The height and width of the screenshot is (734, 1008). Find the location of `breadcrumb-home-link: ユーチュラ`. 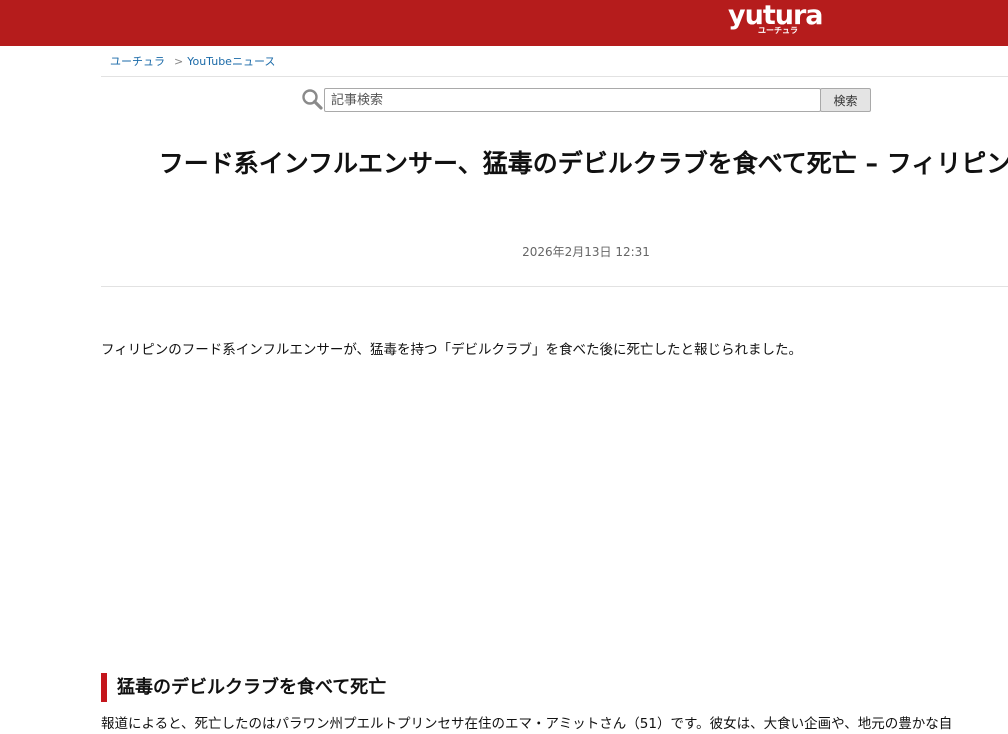

breadcrumb-home-link: ユーチュラ is located at coordinates (137, 61).